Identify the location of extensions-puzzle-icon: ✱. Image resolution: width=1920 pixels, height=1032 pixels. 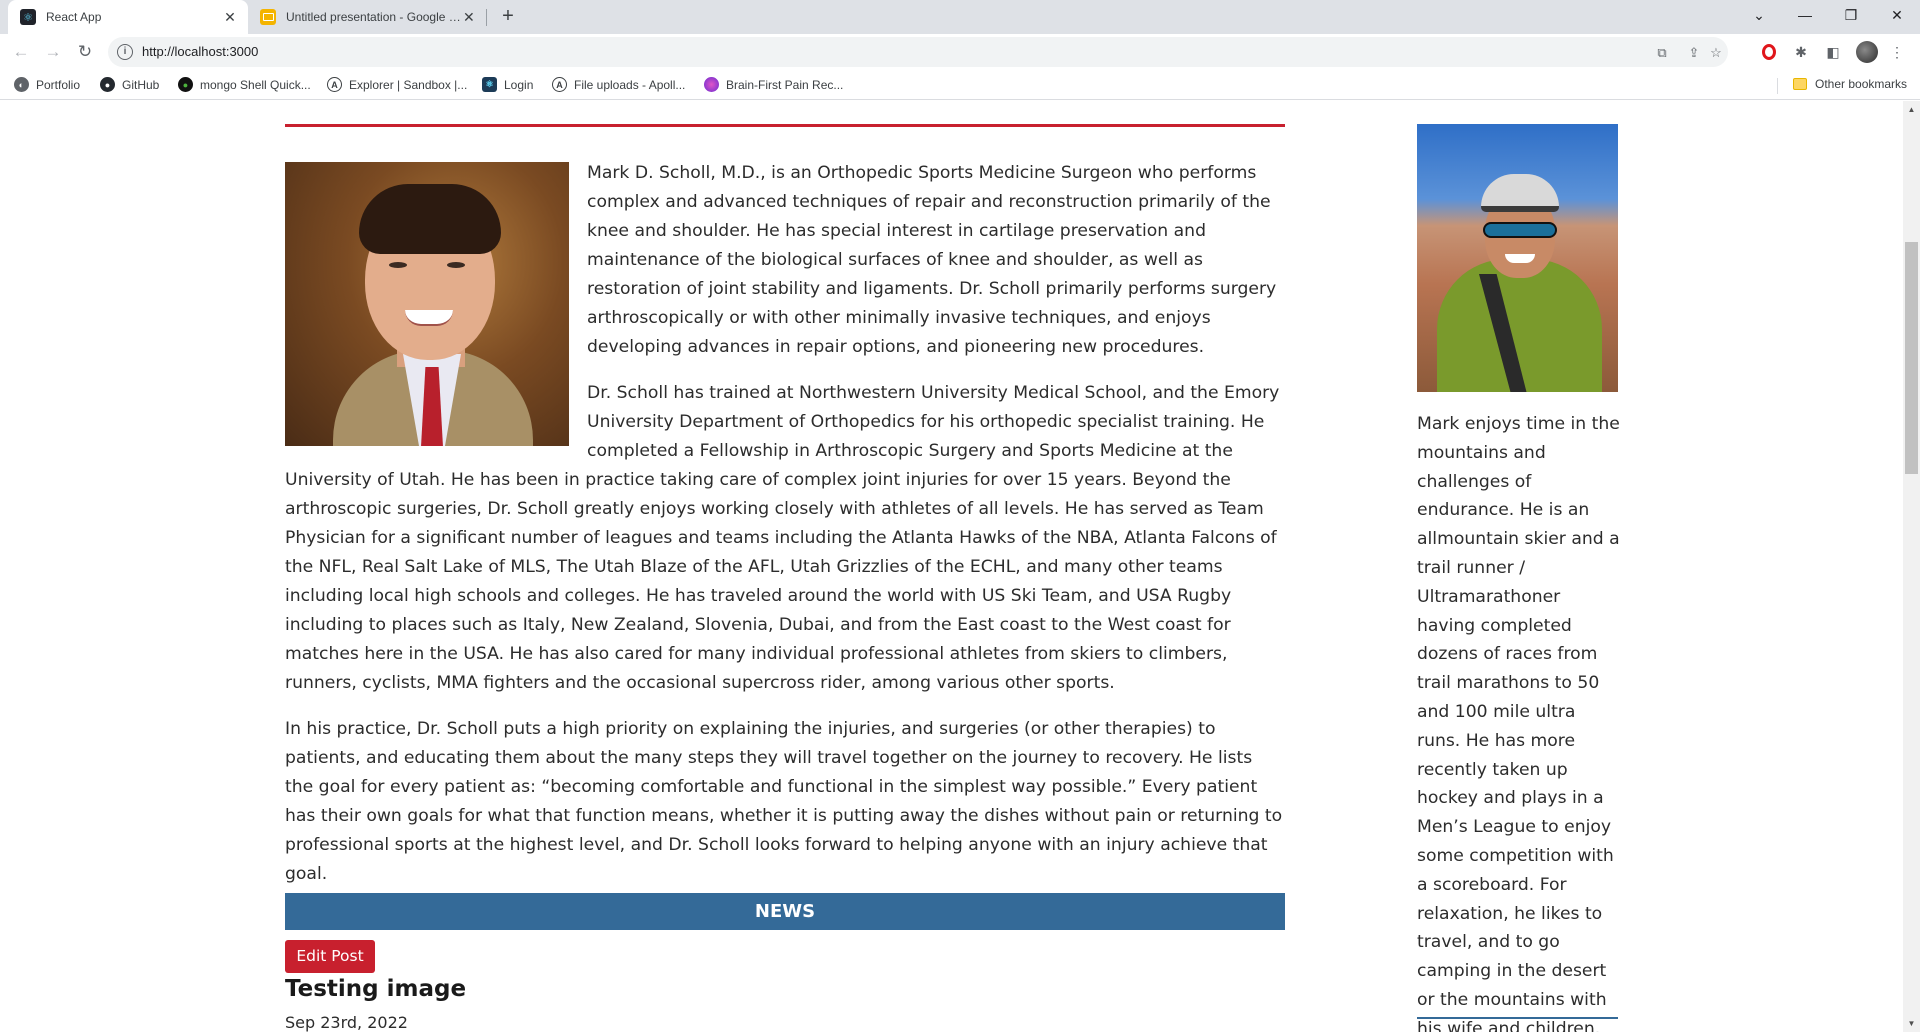
(1801, 52).